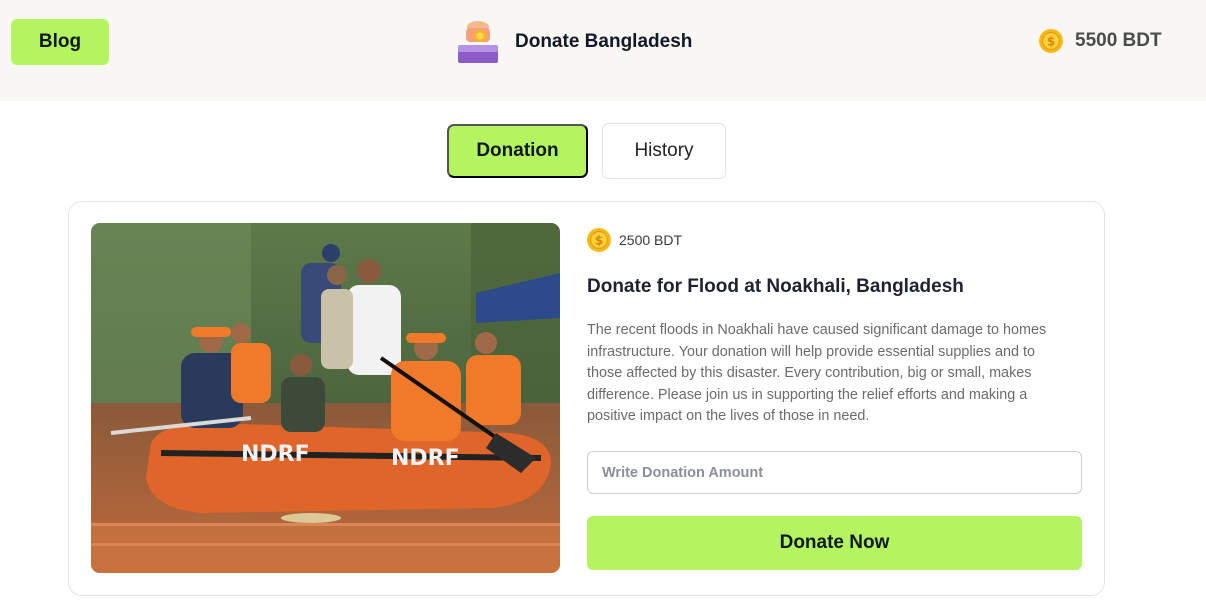 Image resolution: width=1206 pixels, height=612 pixels. I want to click on balance-amount: 5500 BDT, so click(1118, 40).